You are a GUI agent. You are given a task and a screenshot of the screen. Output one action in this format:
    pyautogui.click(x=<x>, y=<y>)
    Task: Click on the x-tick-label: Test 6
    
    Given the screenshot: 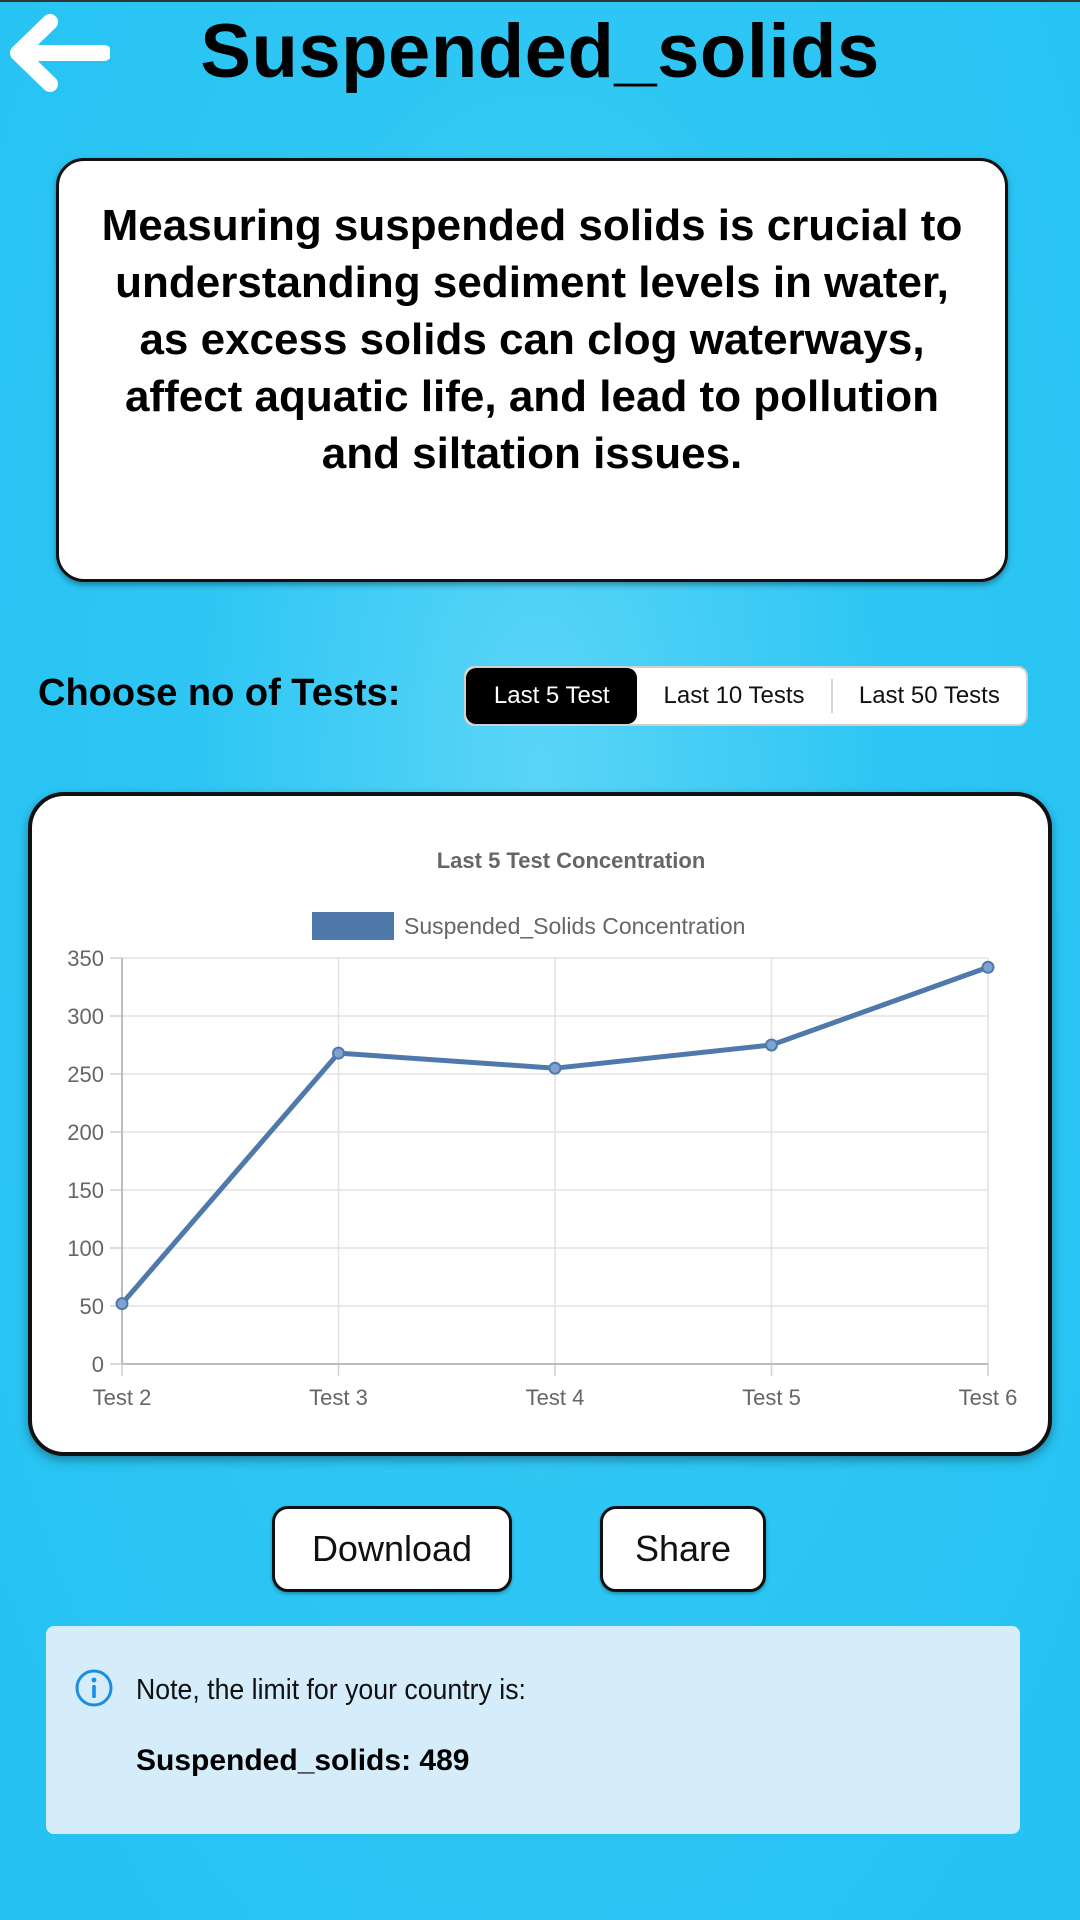 What is the action you would take?
    pyautogui.click(x=988, y=1397)
    